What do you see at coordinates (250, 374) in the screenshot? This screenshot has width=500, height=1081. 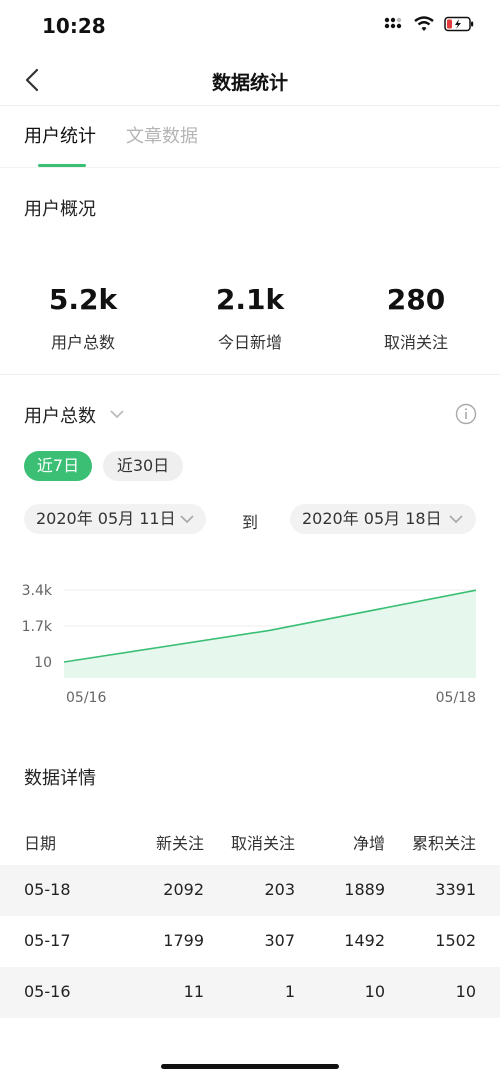 I see `section-divider` at bounding box center [250, 374].